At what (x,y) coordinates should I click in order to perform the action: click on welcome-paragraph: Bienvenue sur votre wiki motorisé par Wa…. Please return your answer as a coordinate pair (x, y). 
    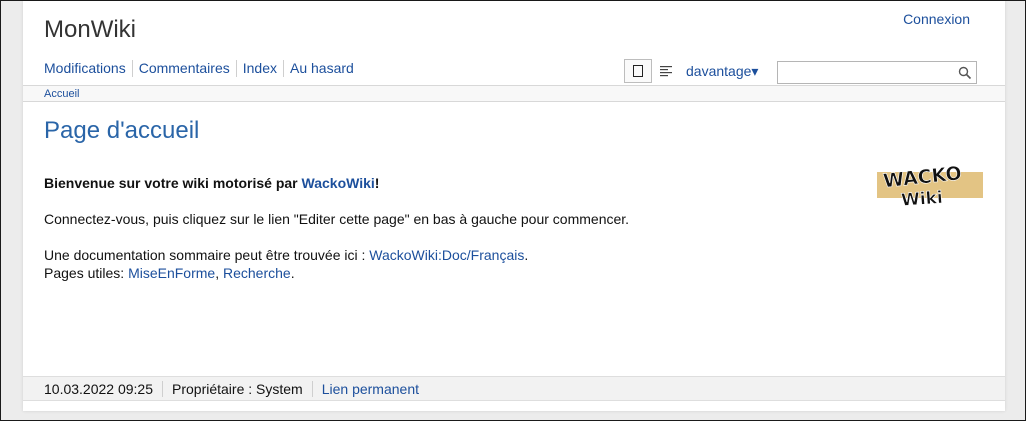
    Looking at the image, I should click on (444, 183).